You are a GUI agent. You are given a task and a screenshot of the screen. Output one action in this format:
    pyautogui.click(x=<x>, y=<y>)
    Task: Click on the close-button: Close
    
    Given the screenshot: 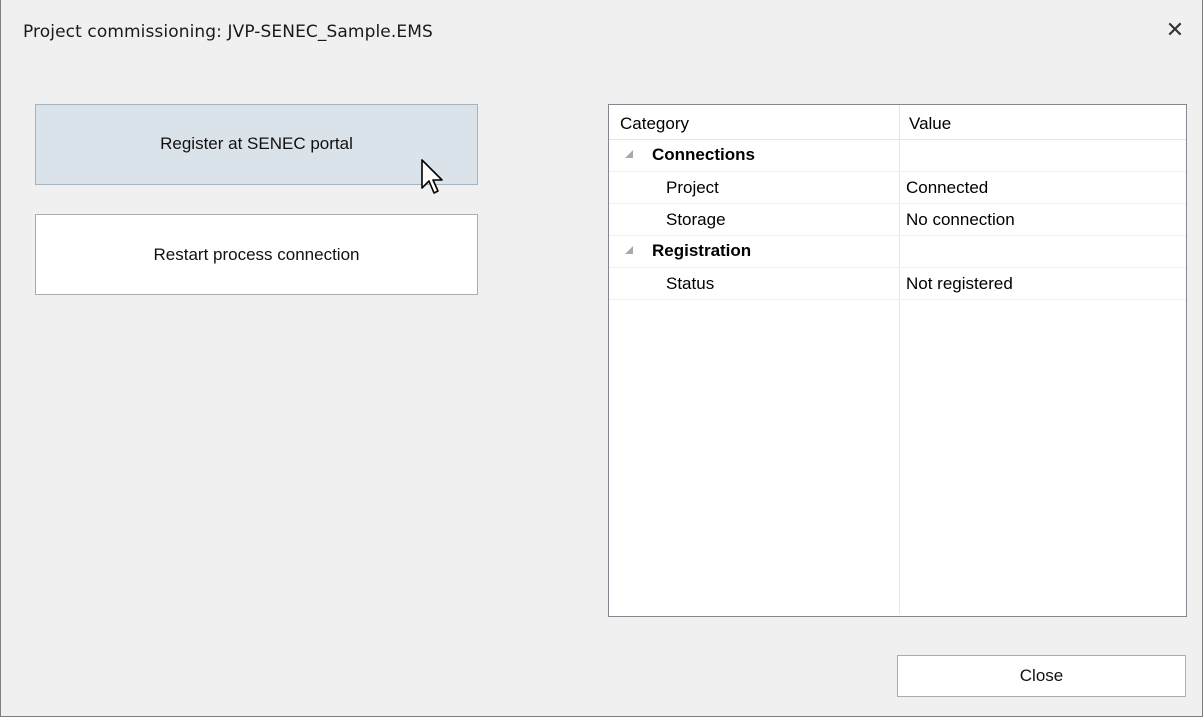 What is the action you would take?
    pyautogui.click(x=1041, y=676)
    